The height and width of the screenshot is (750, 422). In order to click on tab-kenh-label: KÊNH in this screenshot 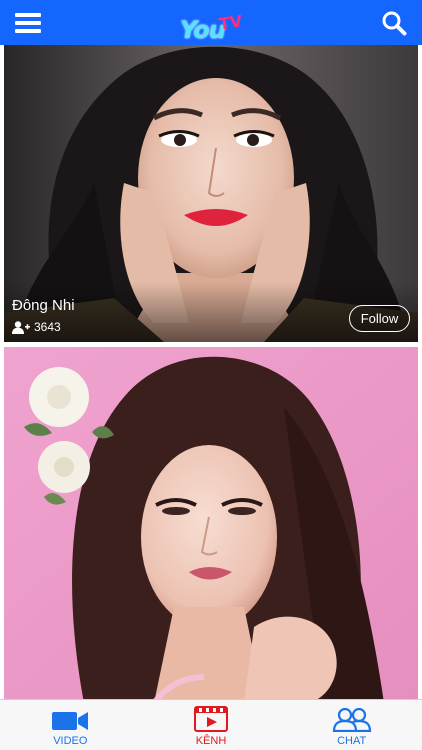, I will do `click(211, 741)`.